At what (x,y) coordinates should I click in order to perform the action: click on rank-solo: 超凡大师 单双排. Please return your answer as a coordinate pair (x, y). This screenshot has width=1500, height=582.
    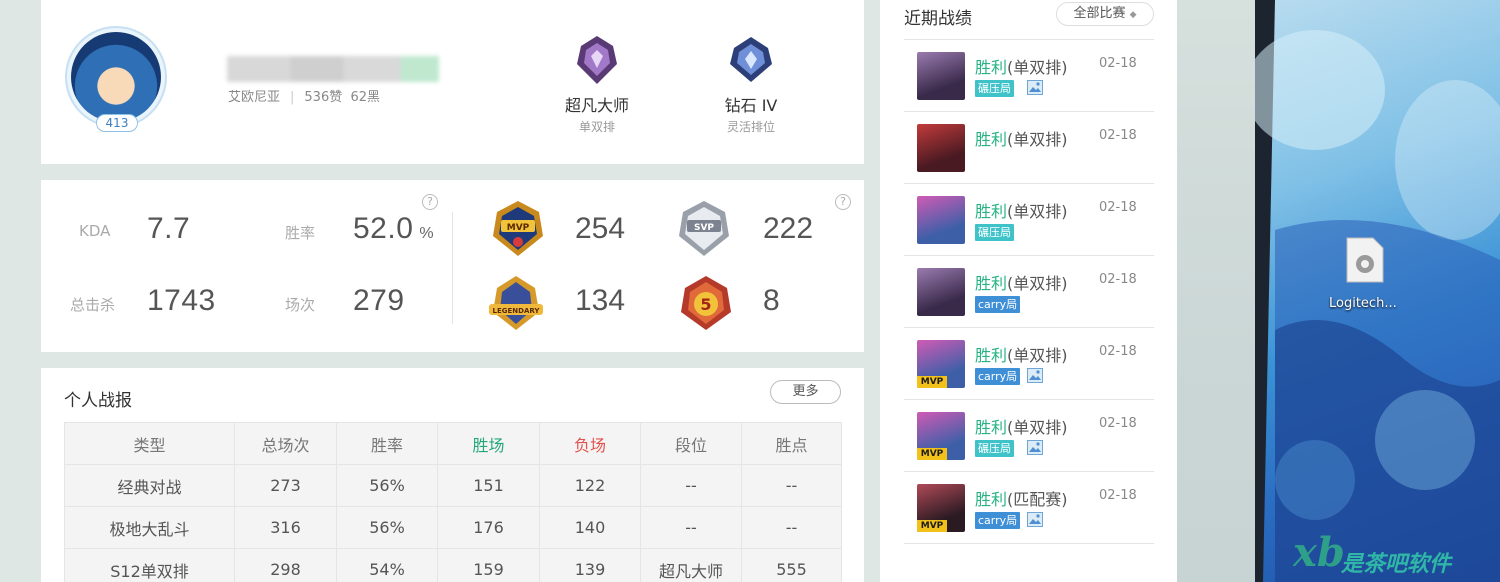
    Looking at the image, I should click on (597, 84).